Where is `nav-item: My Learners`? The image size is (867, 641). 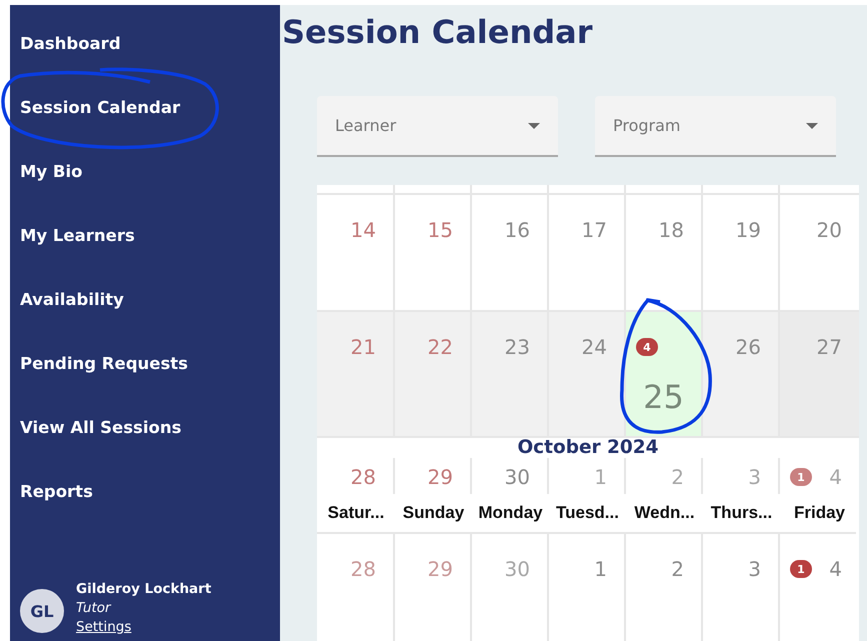
nav-item: My Learners is located at coordinates (77, 256).